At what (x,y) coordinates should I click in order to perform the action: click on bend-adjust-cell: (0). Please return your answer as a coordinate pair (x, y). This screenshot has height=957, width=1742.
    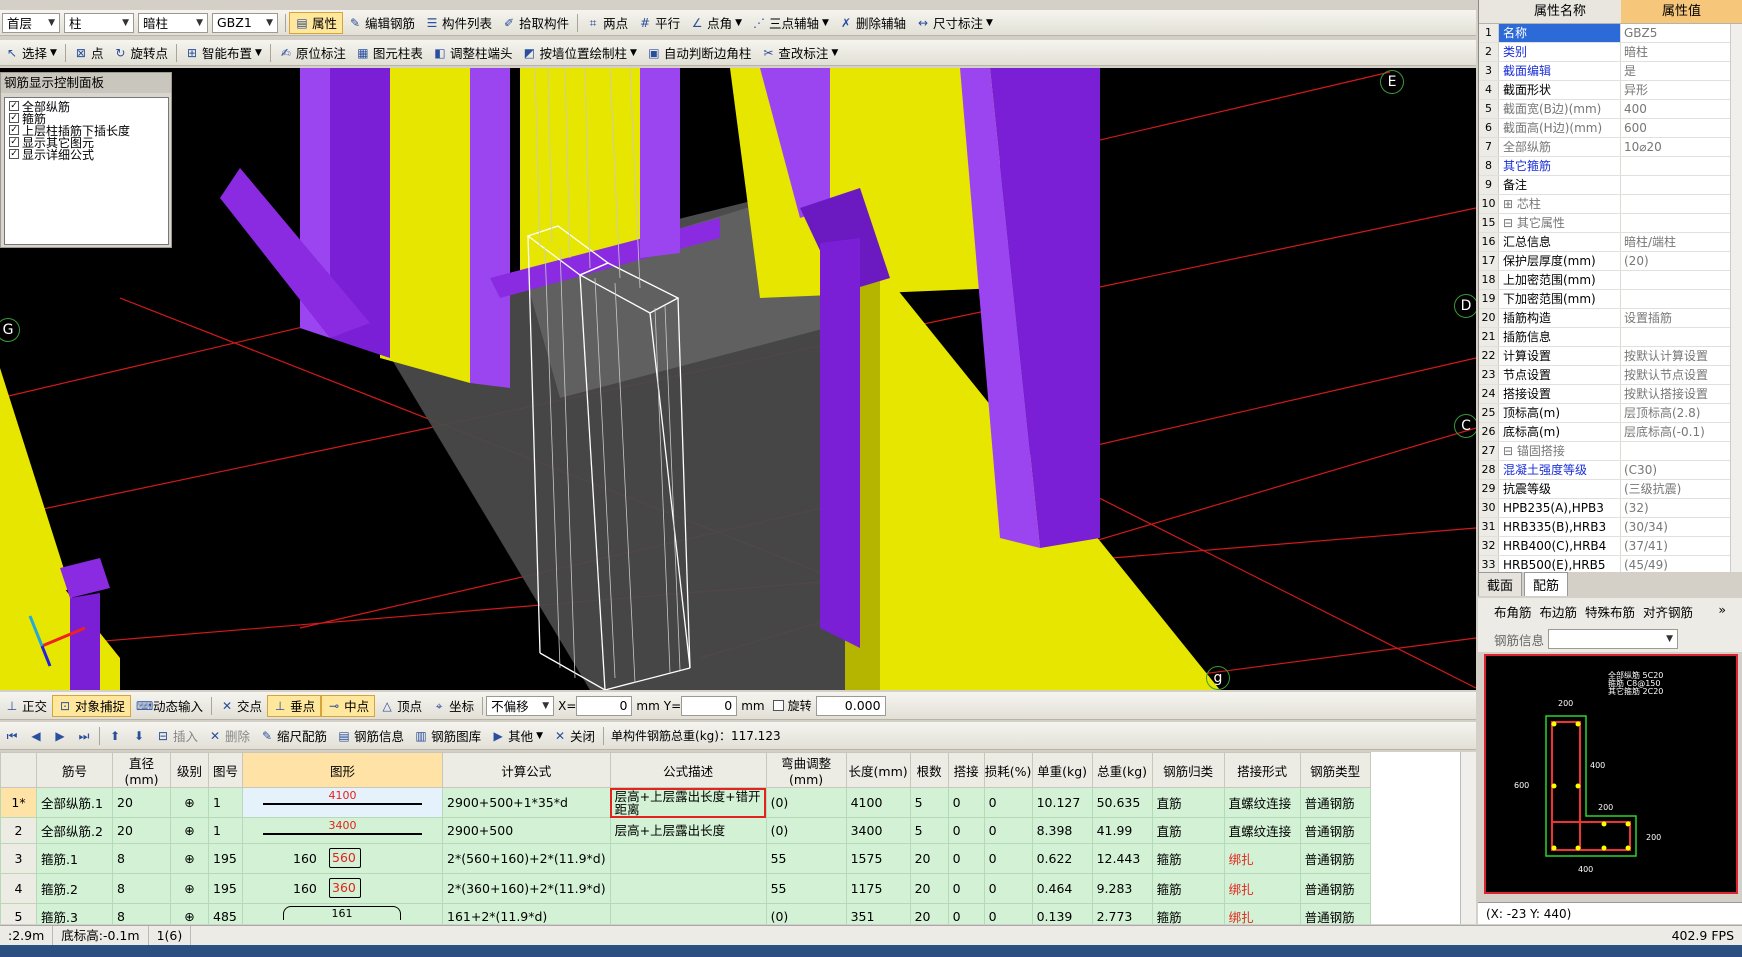
    Looking at the image, I should click on (806, 802).